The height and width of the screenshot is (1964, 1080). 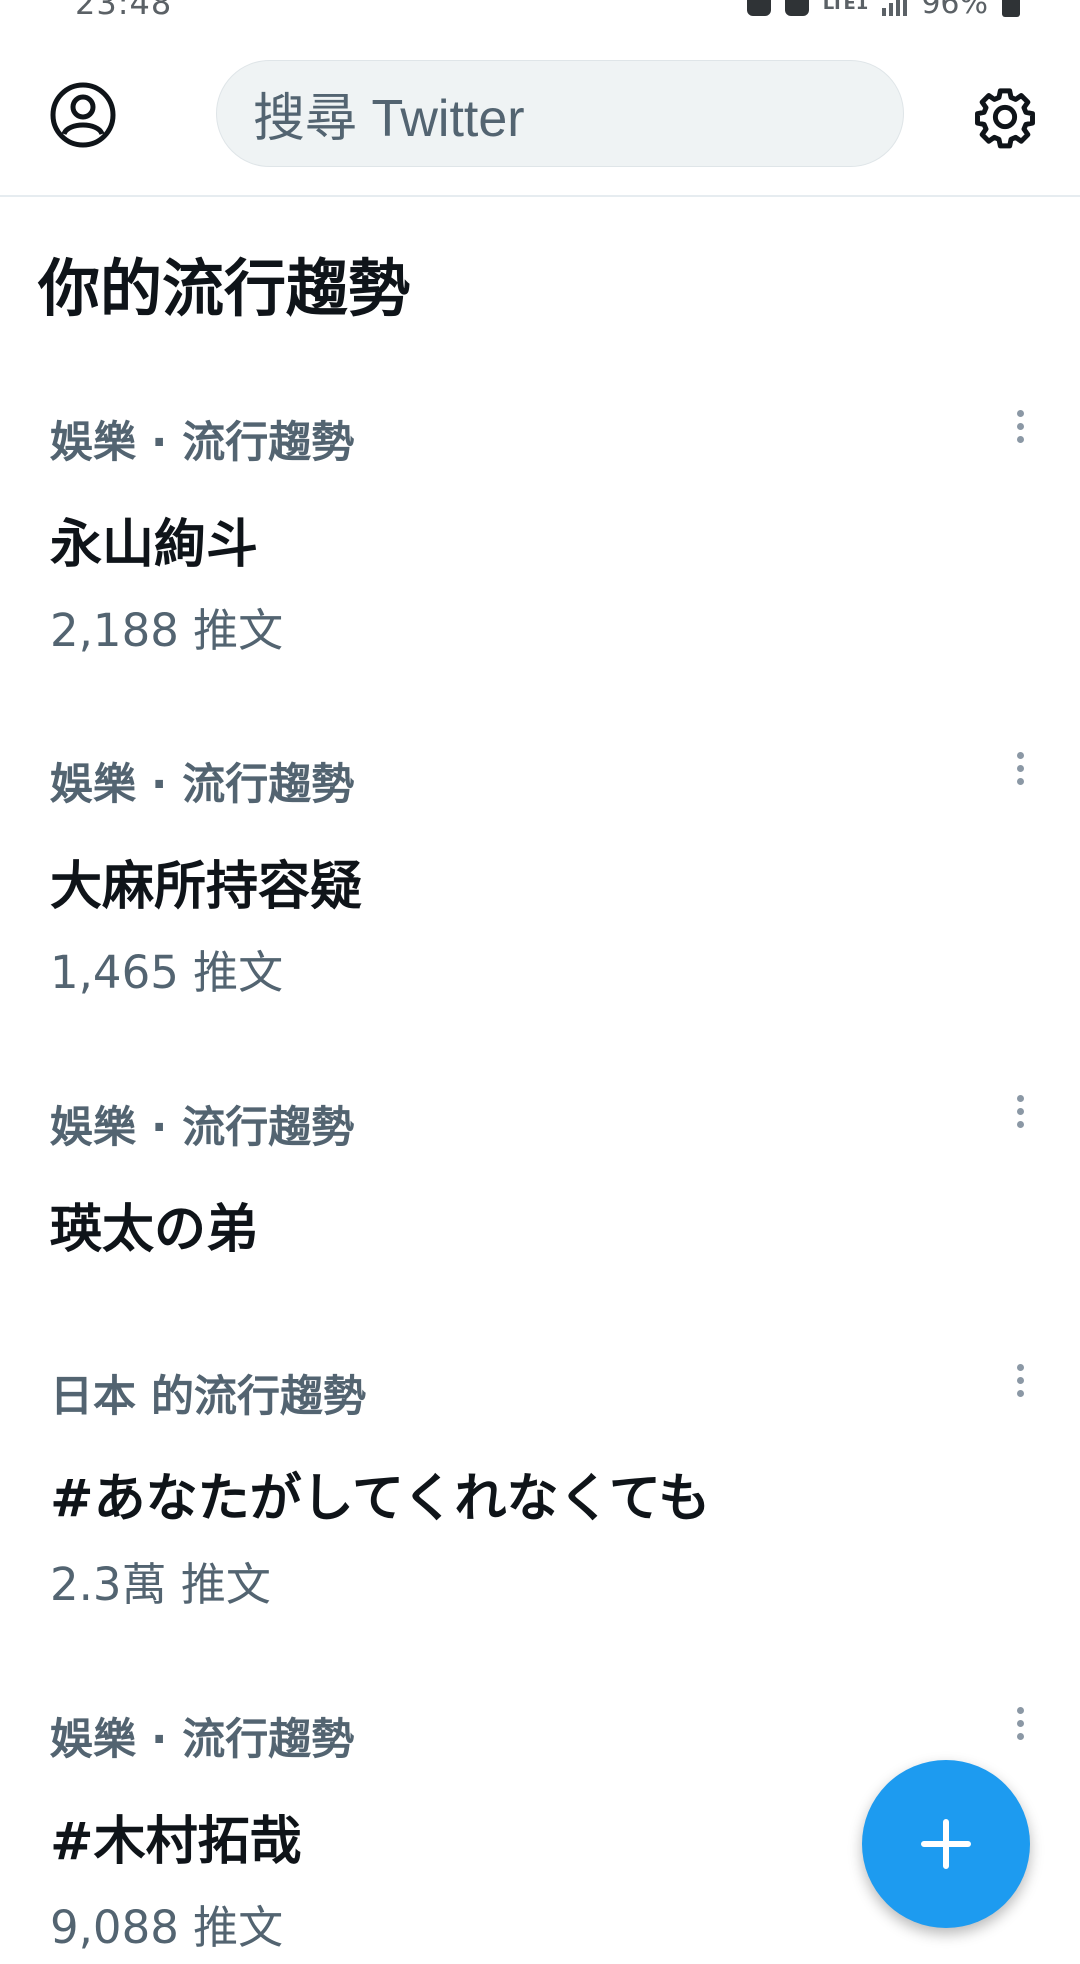 I want to click on signal-icon, so click(x=895, y=8).